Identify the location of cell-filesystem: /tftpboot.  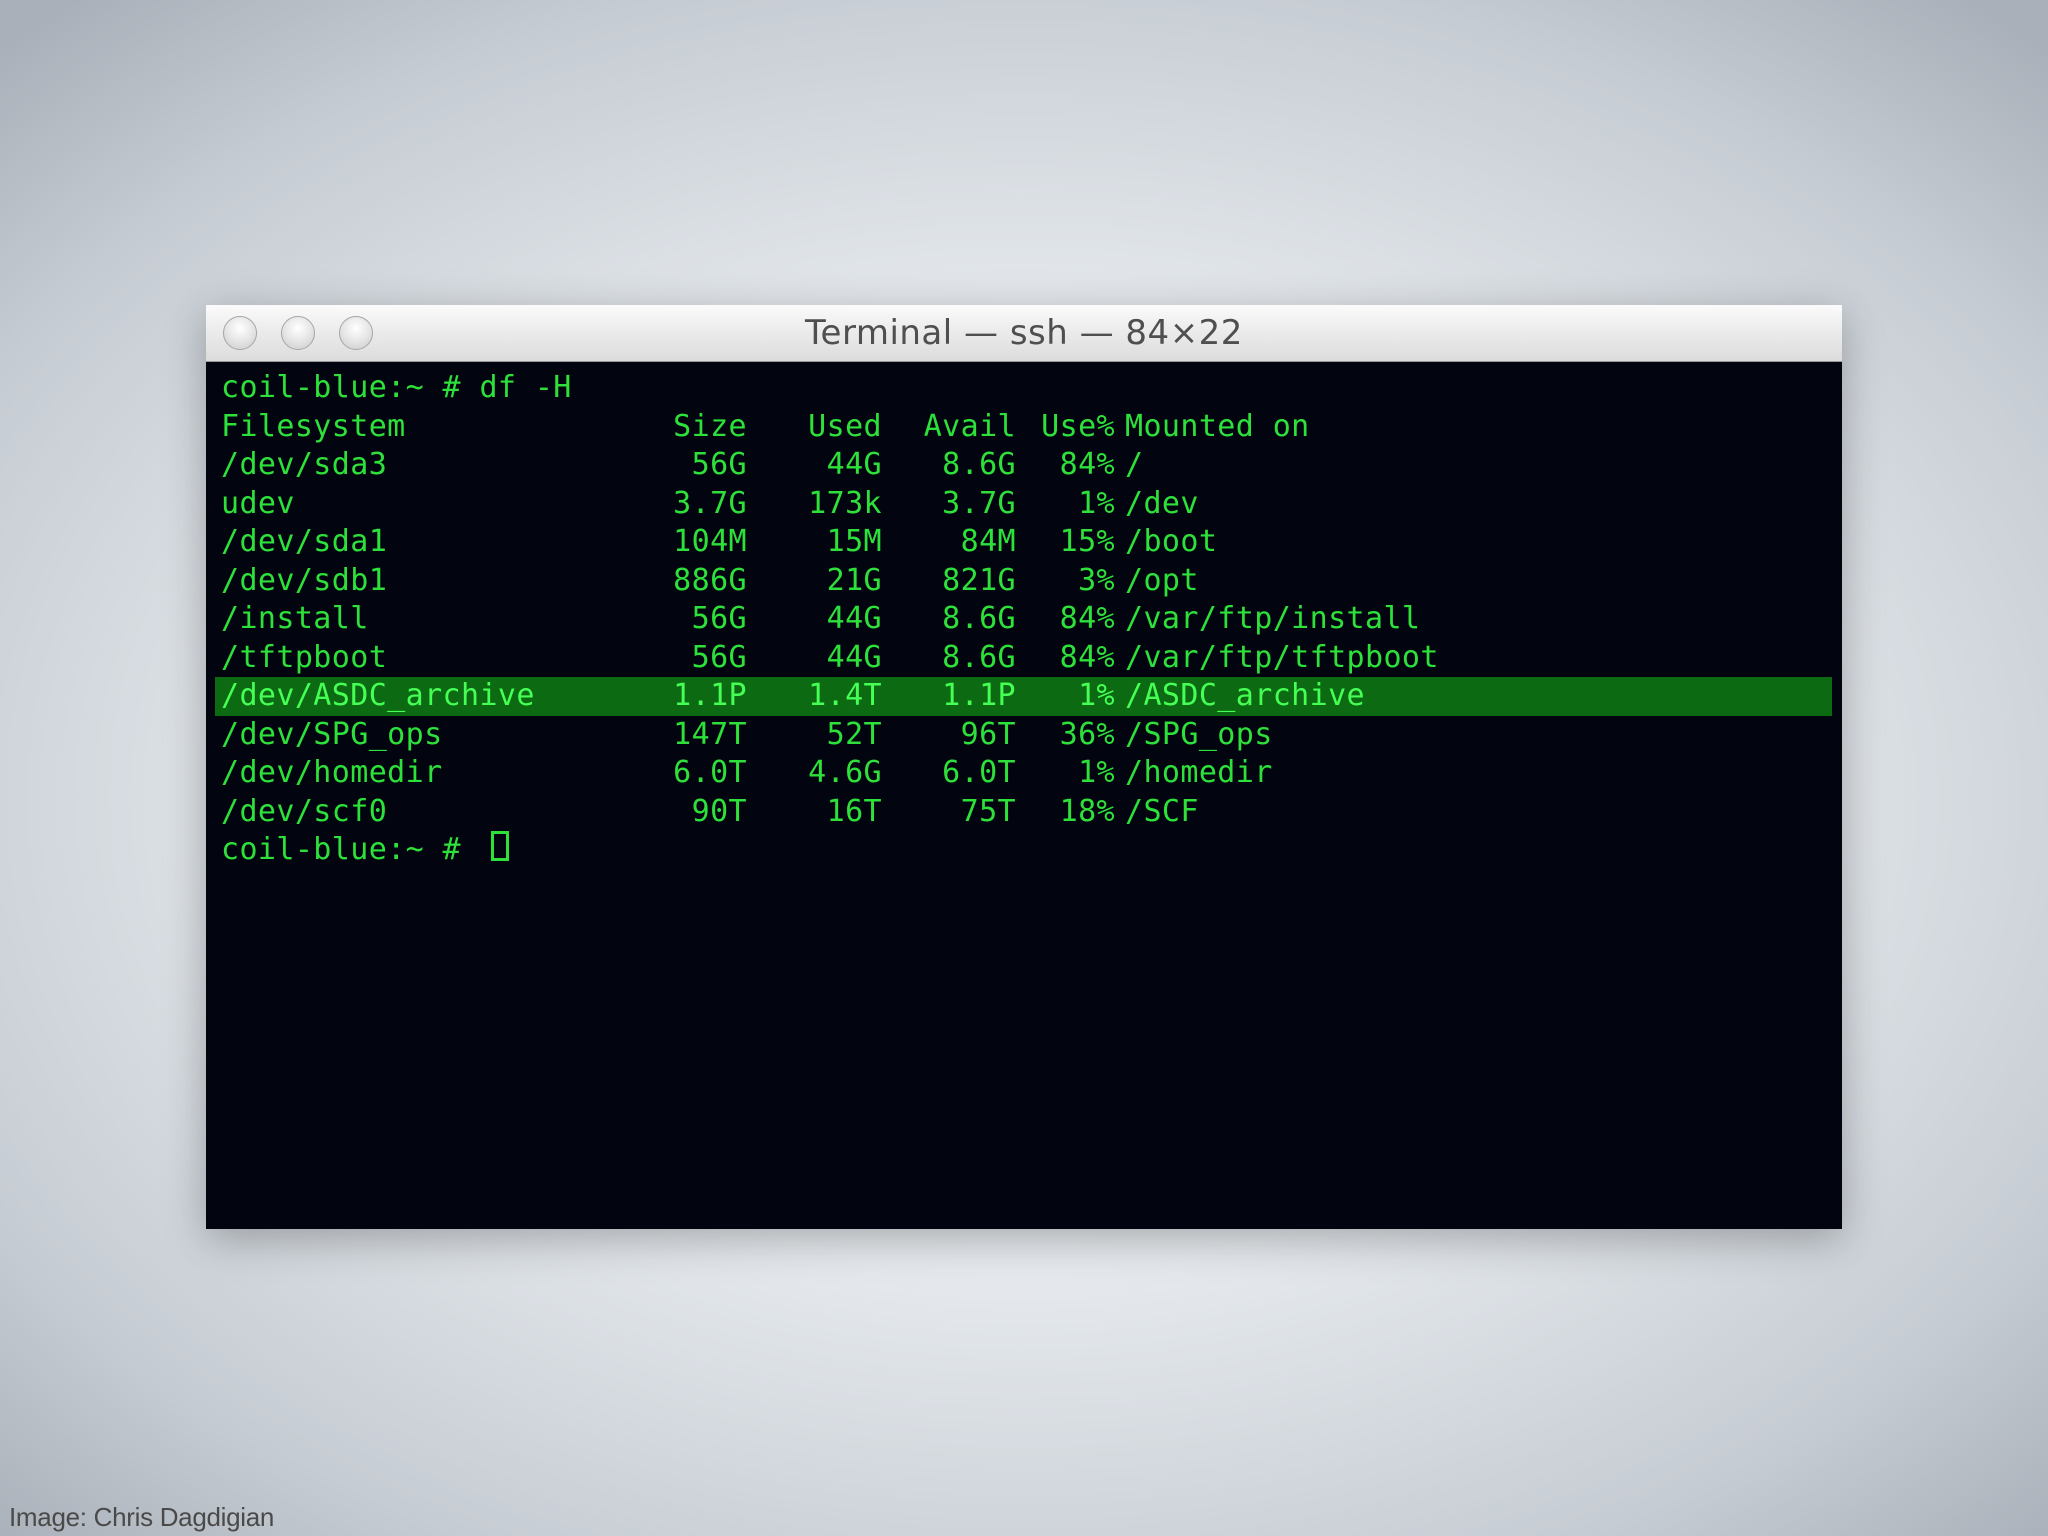
(304, 657).